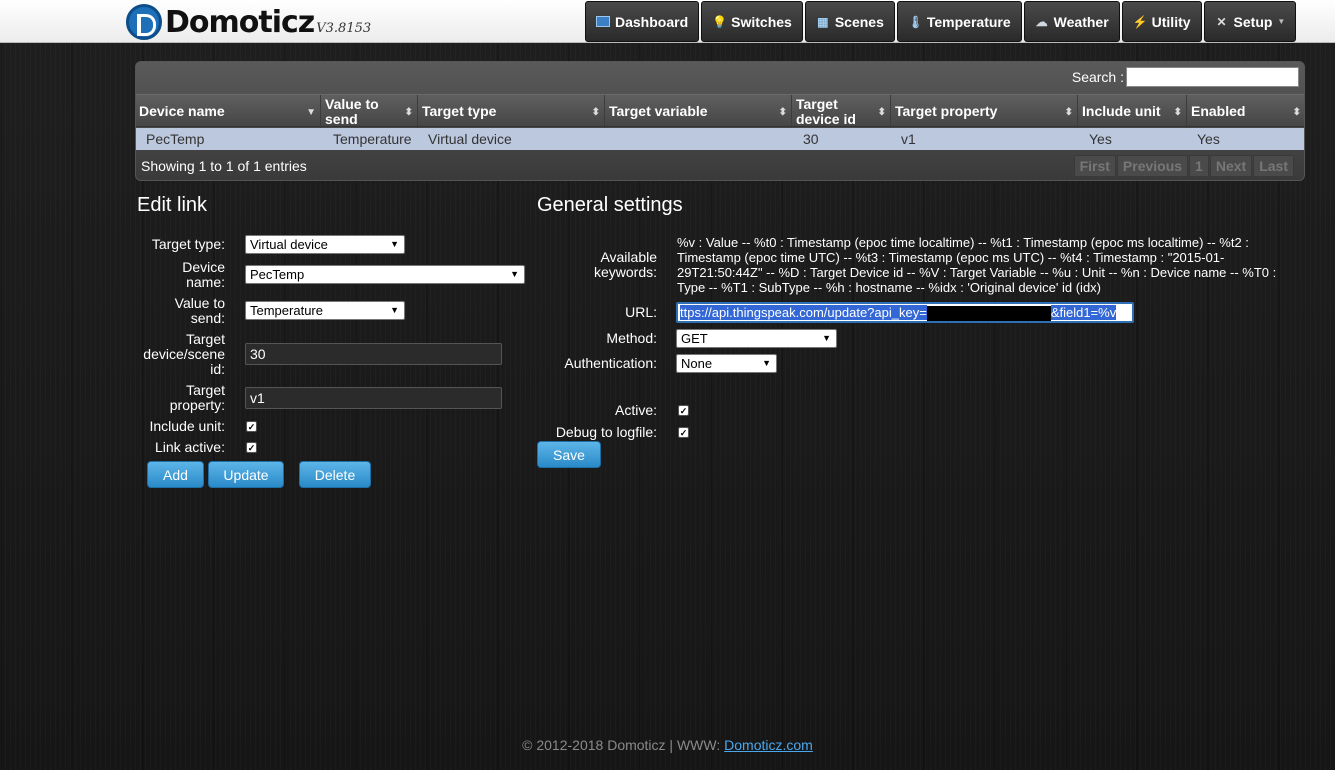 This screenshot has width=1335, height=770. Describe the element at coordinates (988, 313) in the screenshot. I see `redacted-api-key` at that location.